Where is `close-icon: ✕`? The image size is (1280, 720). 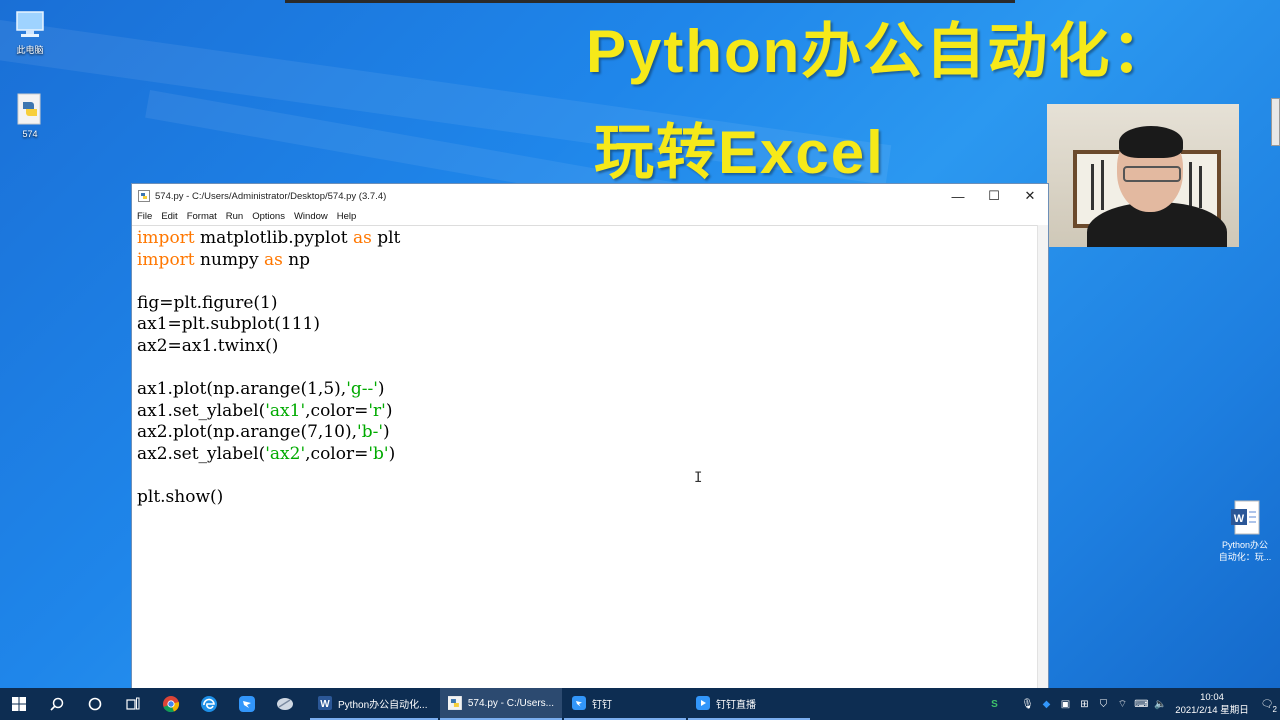
close-icon: ✕ is located at coordinates (1030, 195).